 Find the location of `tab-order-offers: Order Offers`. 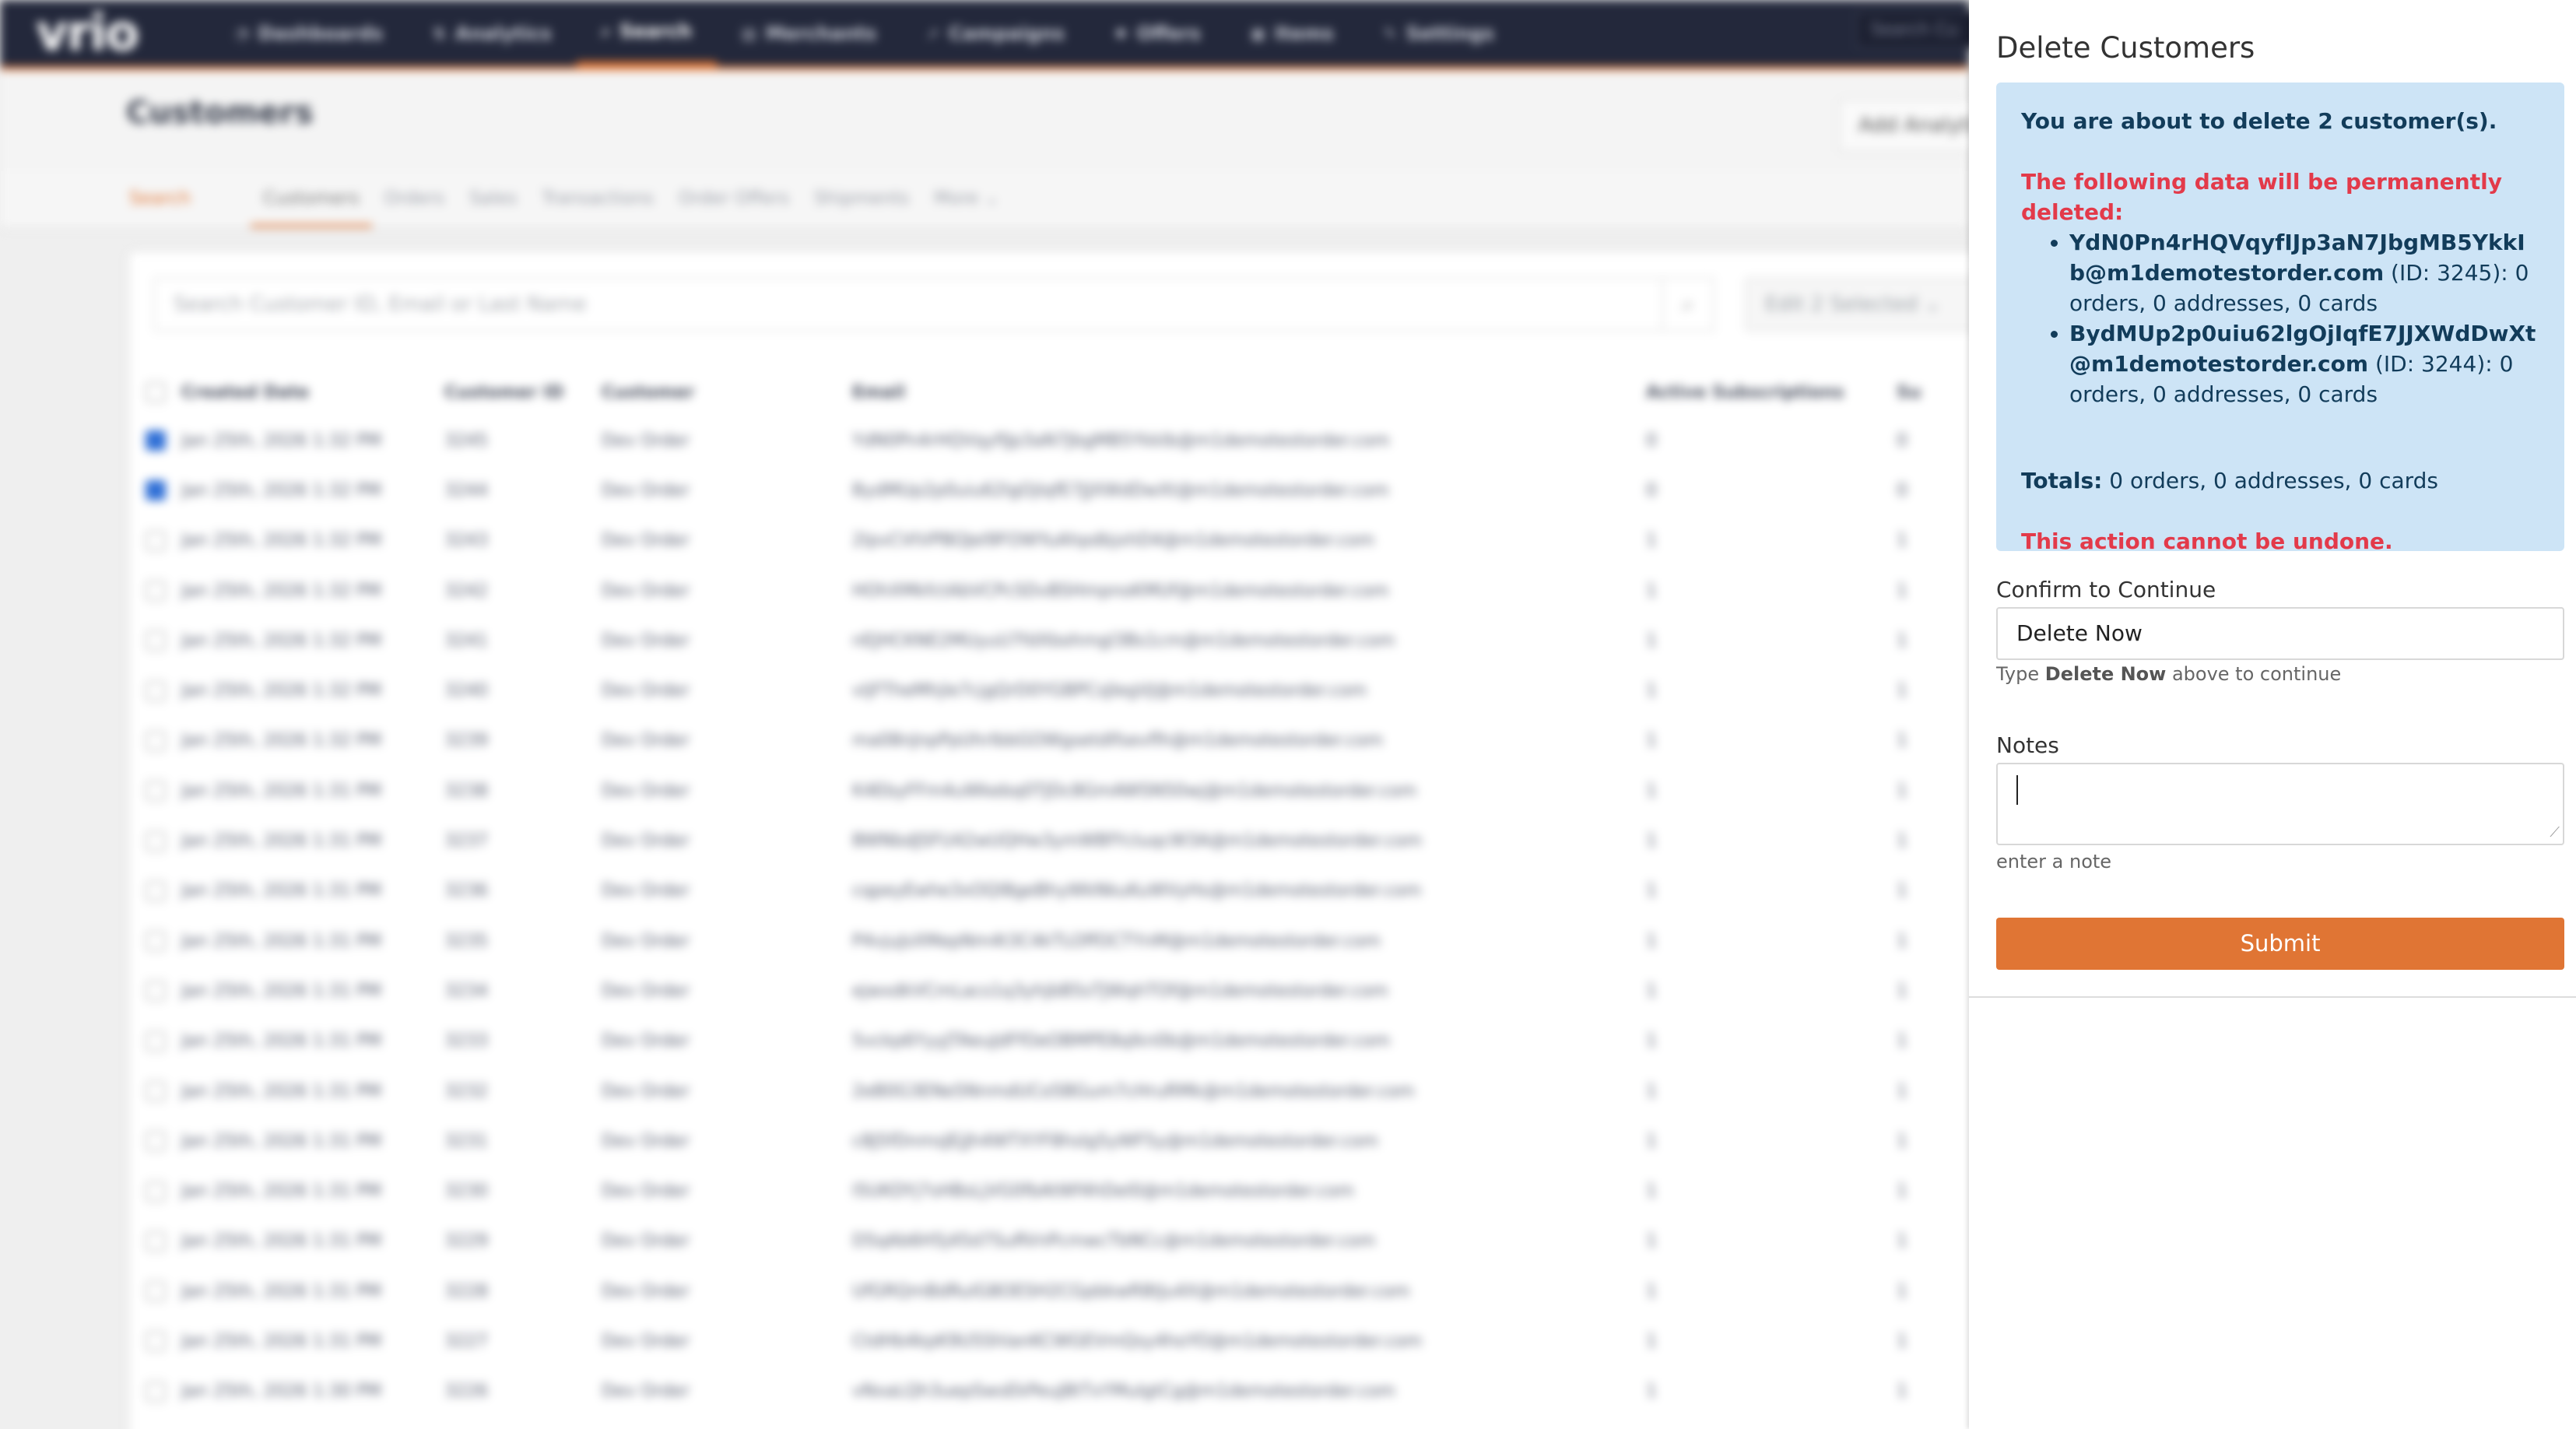

tab-order-offers: Order Offers is located at coordinates (734, 199).